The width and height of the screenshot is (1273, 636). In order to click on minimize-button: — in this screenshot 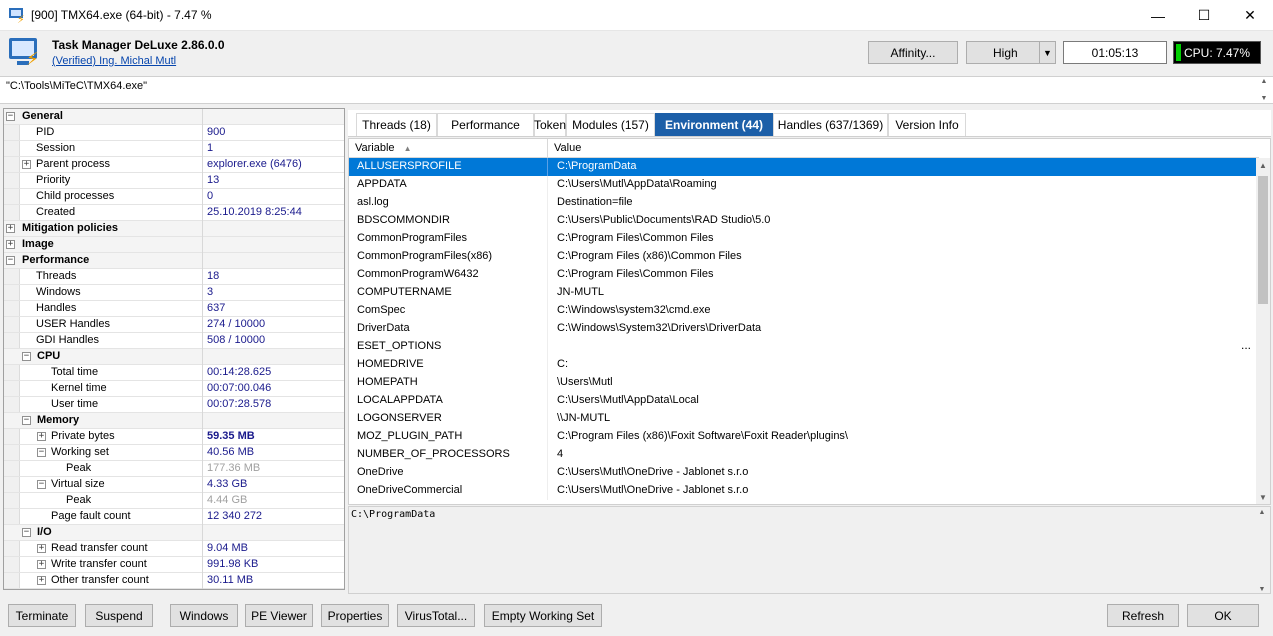, I will do `click(1158, 15)`.